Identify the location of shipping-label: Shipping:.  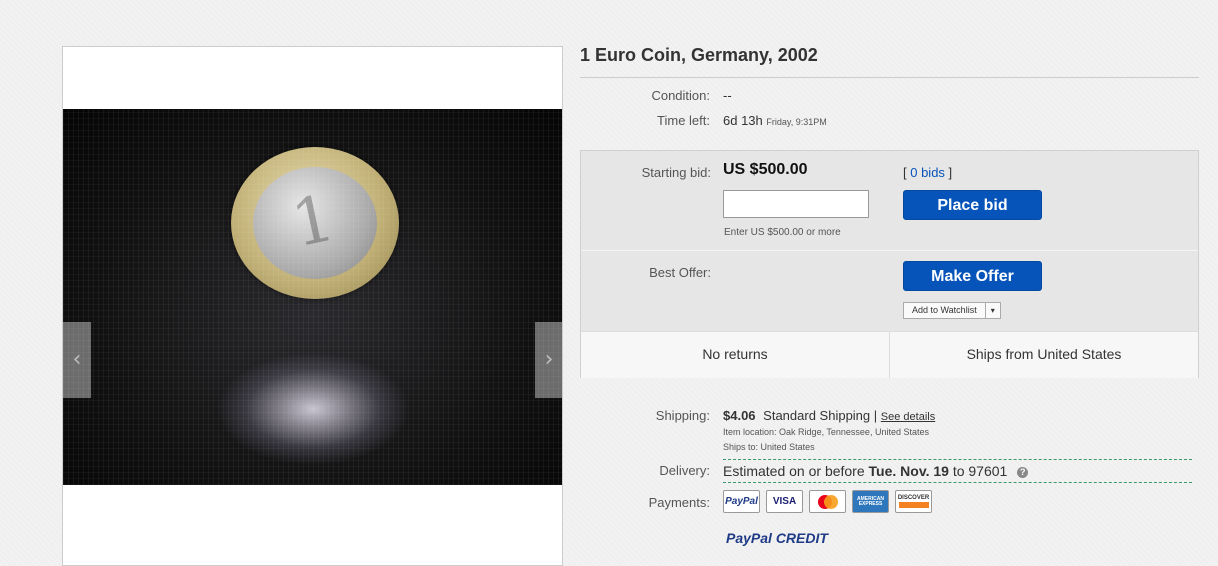
(682, 415).